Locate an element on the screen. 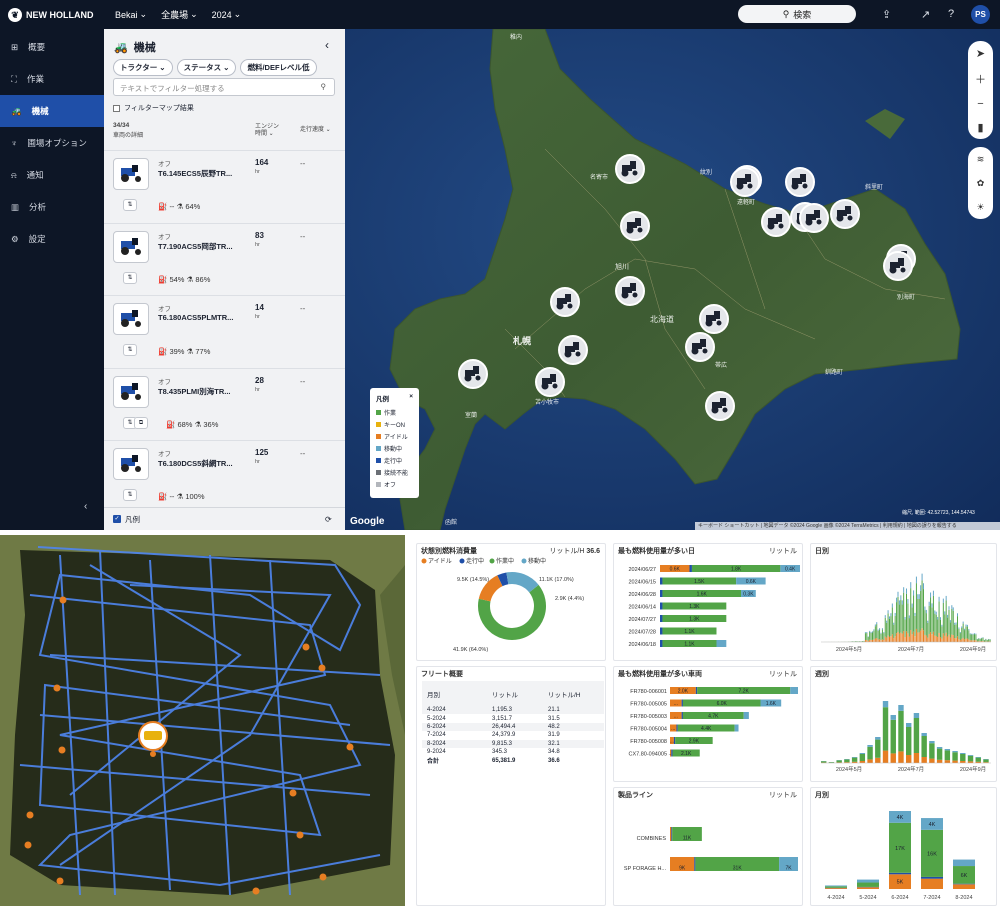 This screenshot has width=1000, height=906. sync-icon: ⇅ is located at coordinates (130, 205).